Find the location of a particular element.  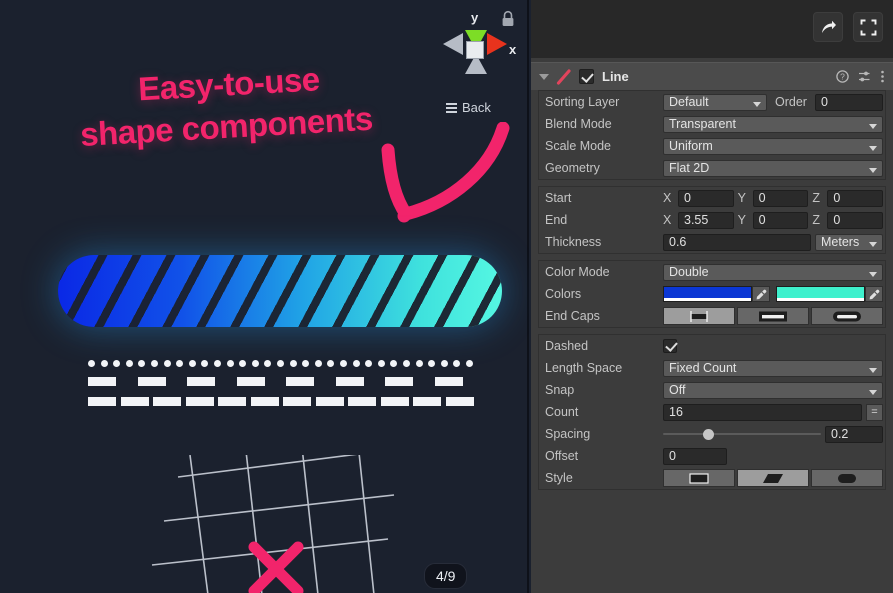

foldout-triangle-icon is located at coordinates (544, 76).